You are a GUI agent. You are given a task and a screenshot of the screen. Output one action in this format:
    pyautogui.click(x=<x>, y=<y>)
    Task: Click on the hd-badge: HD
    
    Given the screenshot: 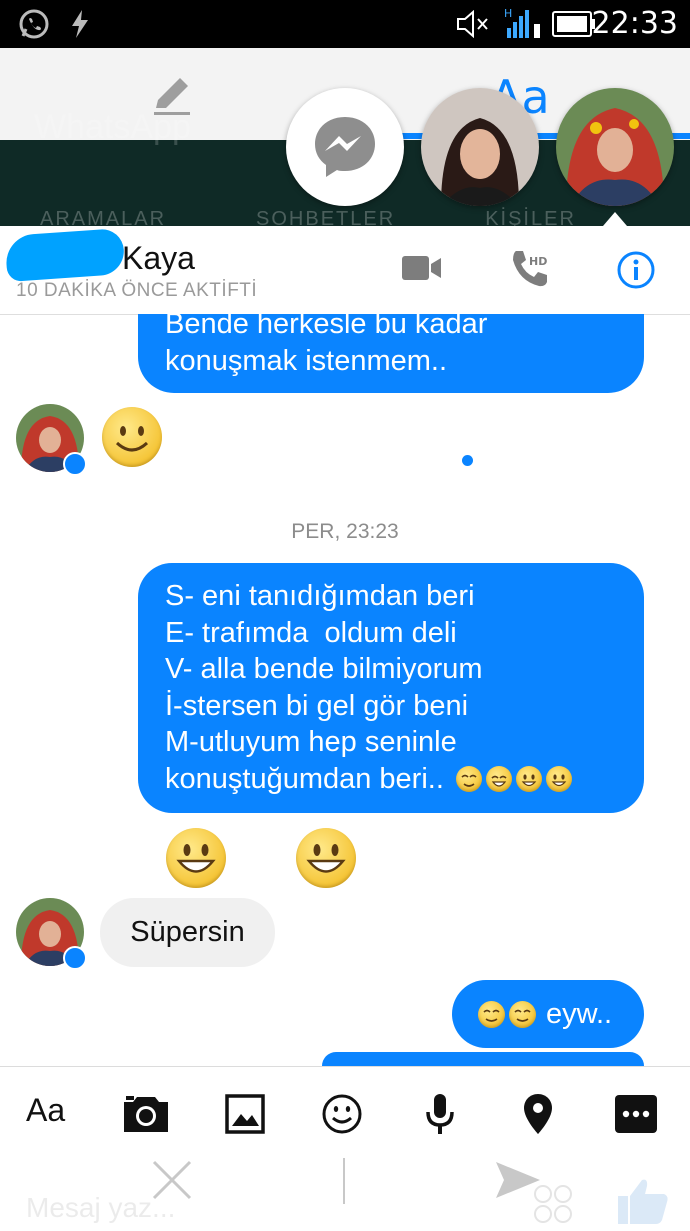 What is the action you would take?
    pyautogui.click(x=538, y=261)
    